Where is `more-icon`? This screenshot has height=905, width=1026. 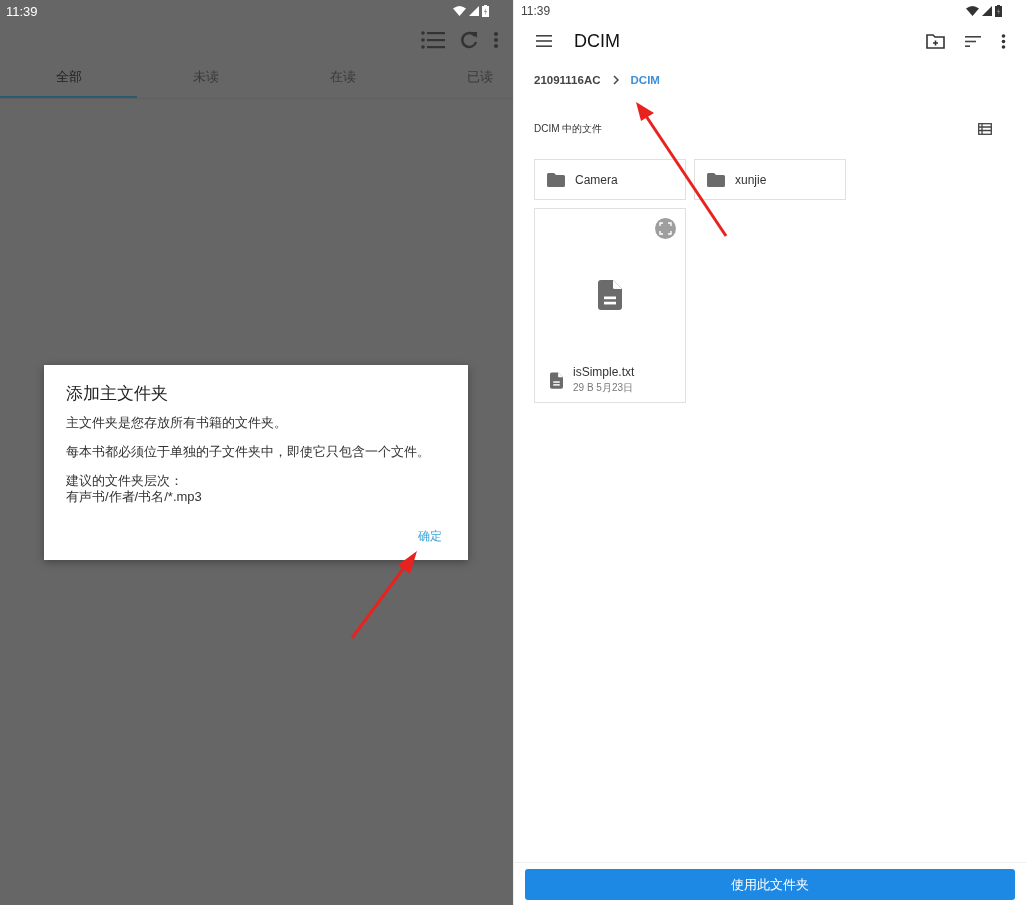
more-icon is located at coordinates (1003, 41).